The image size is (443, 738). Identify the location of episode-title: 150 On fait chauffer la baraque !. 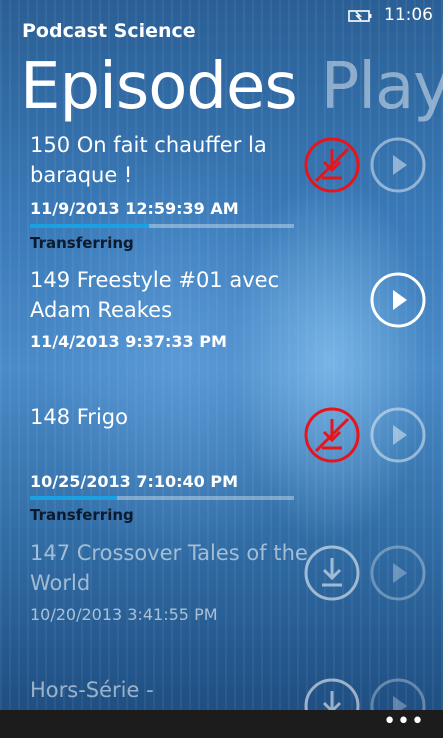
(148, 160).